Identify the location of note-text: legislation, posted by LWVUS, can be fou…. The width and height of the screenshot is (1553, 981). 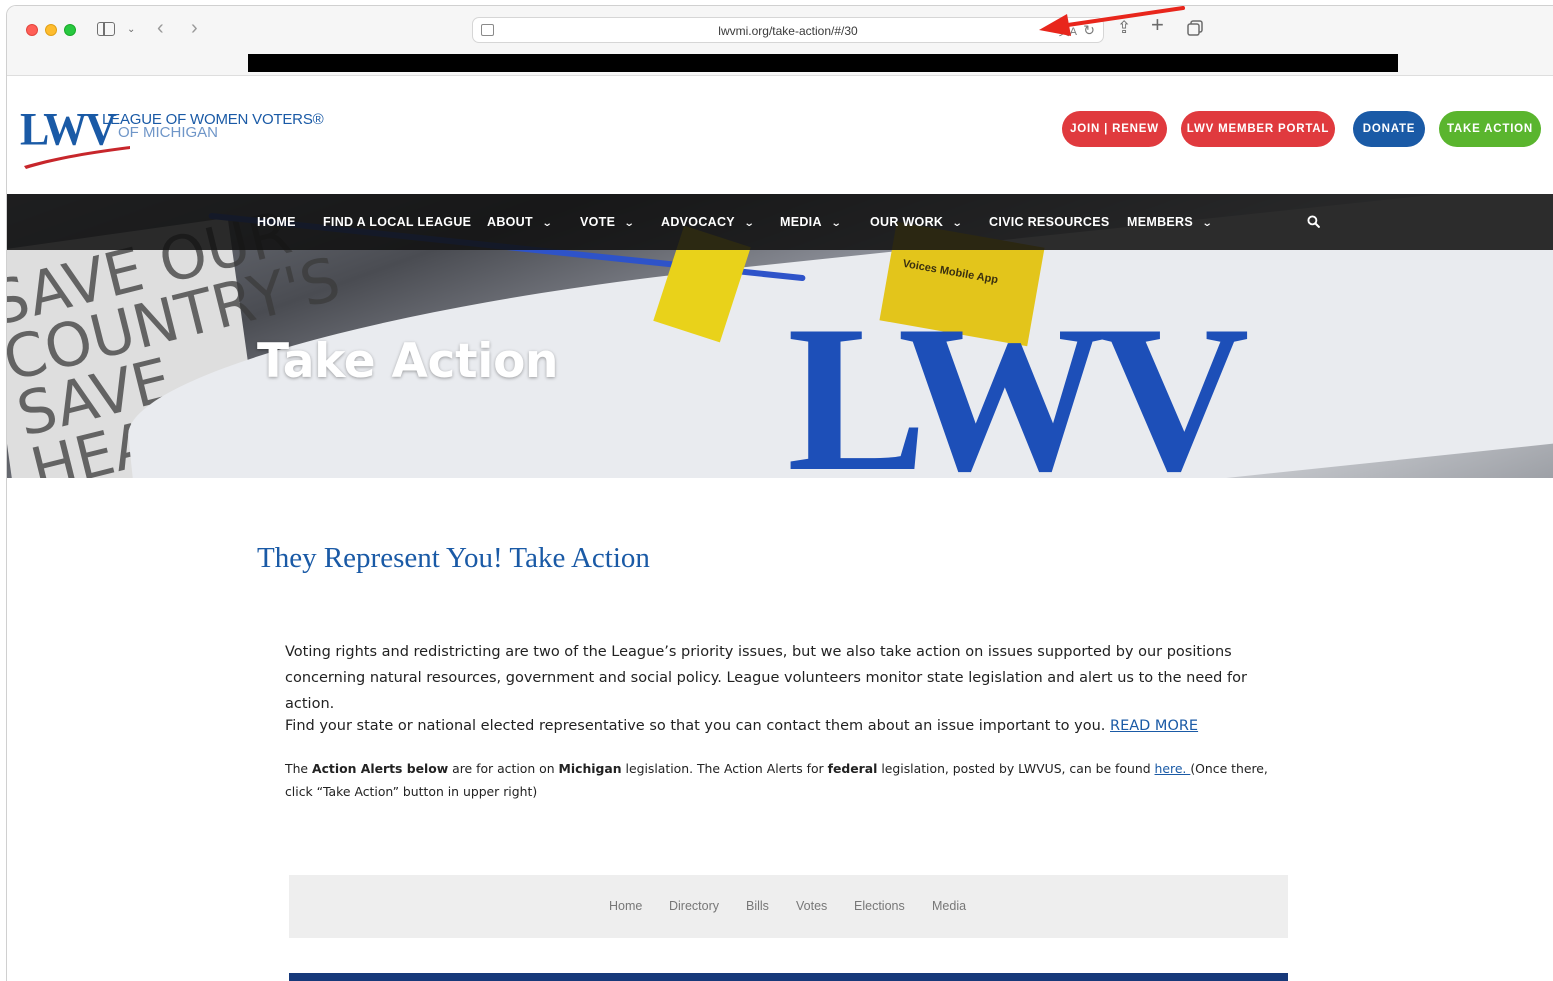
(1016, 768).